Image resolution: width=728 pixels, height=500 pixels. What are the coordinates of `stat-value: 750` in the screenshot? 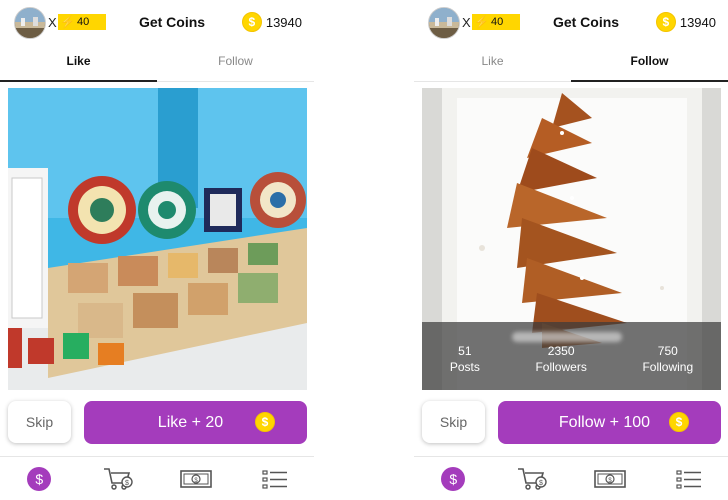 It's located at (667, 351).